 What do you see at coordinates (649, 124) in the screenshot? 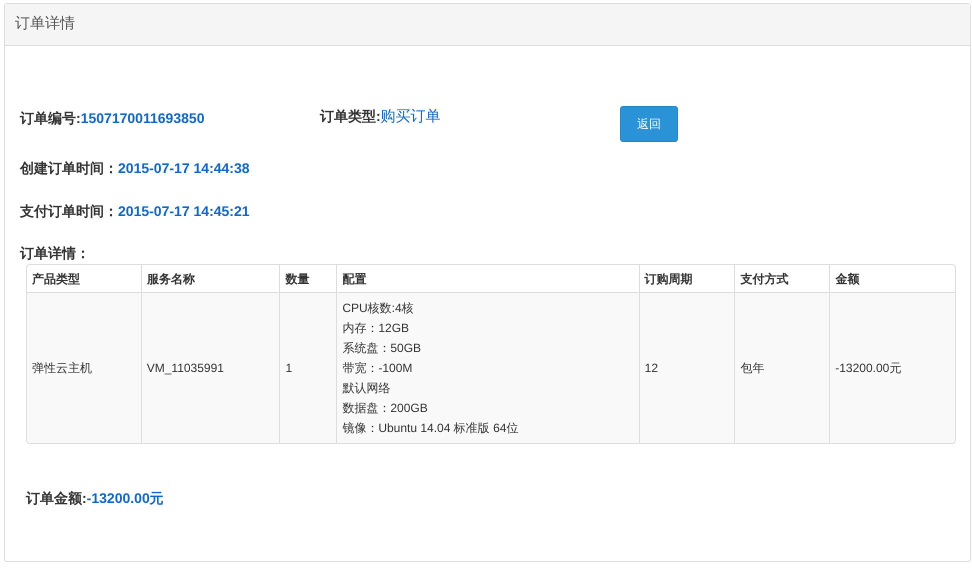
I see `back-button: 返回` at bounding box center [649, 124].